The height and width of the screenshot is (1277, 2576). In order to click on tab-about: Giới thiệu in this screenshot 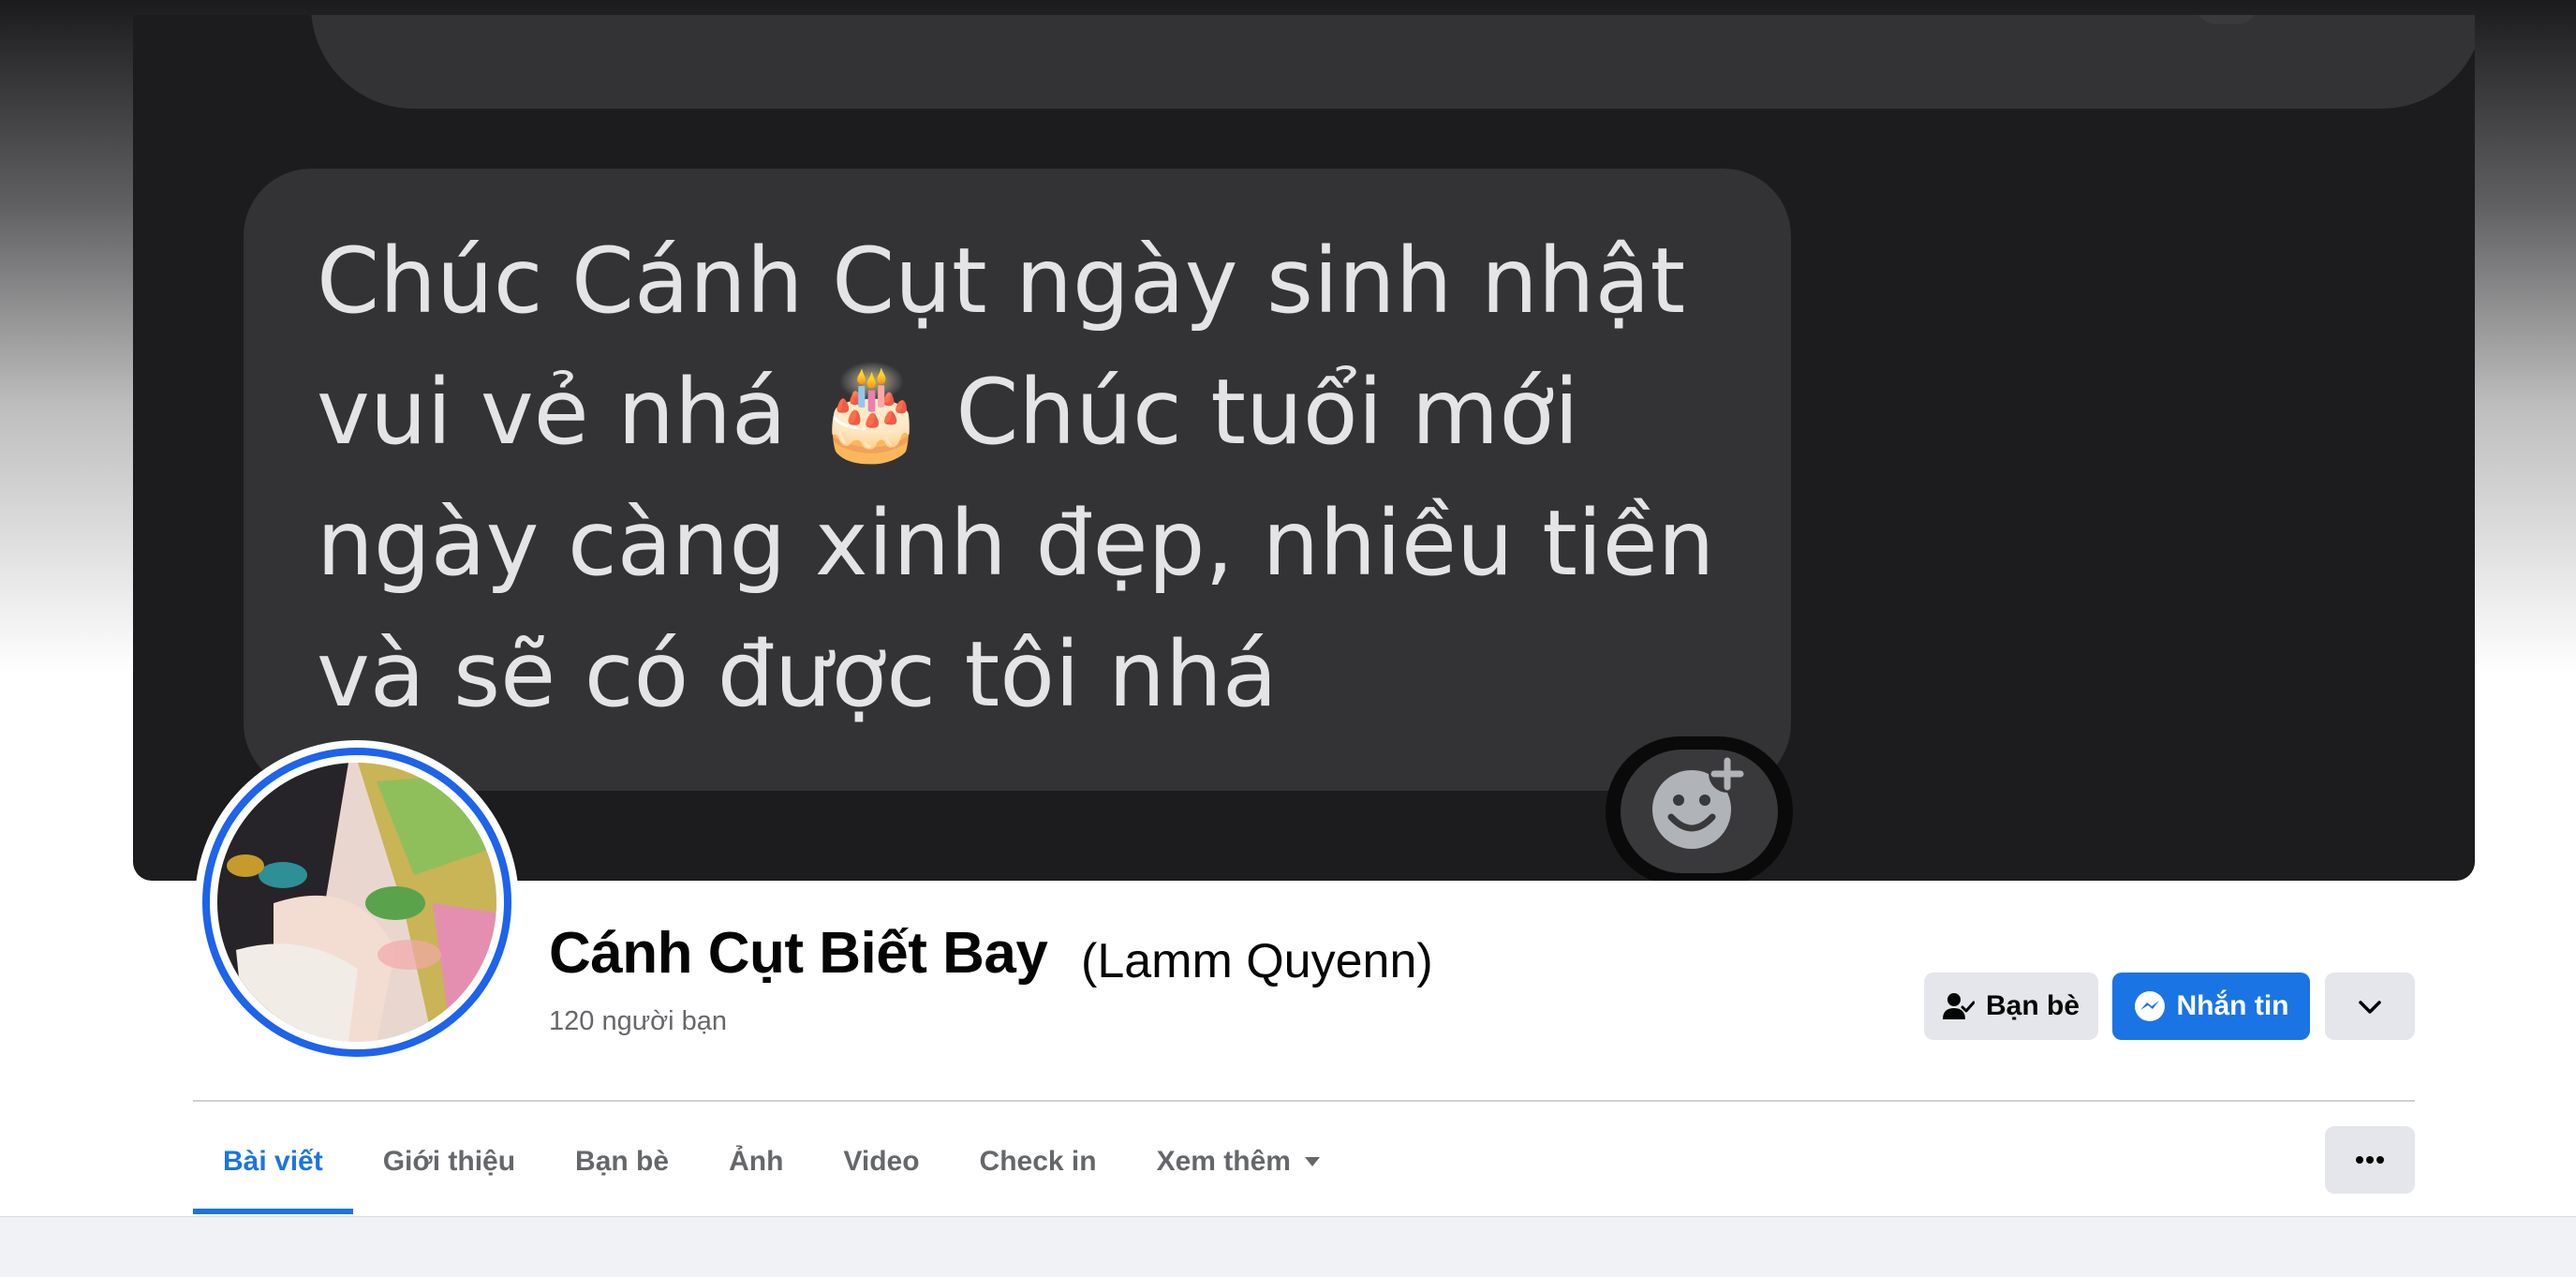, I will do `click(449, 1161)`.